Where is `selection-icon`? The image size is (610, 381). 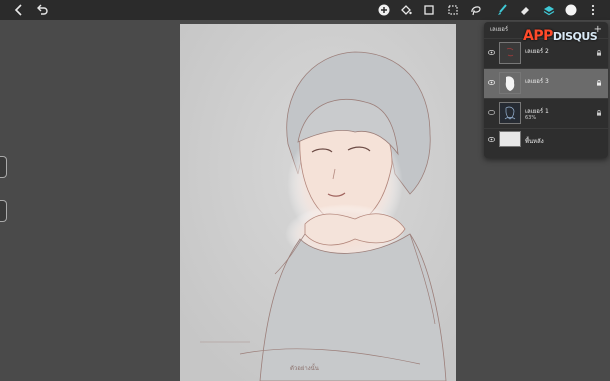 selection-icon is located at coordinates (453, 10).